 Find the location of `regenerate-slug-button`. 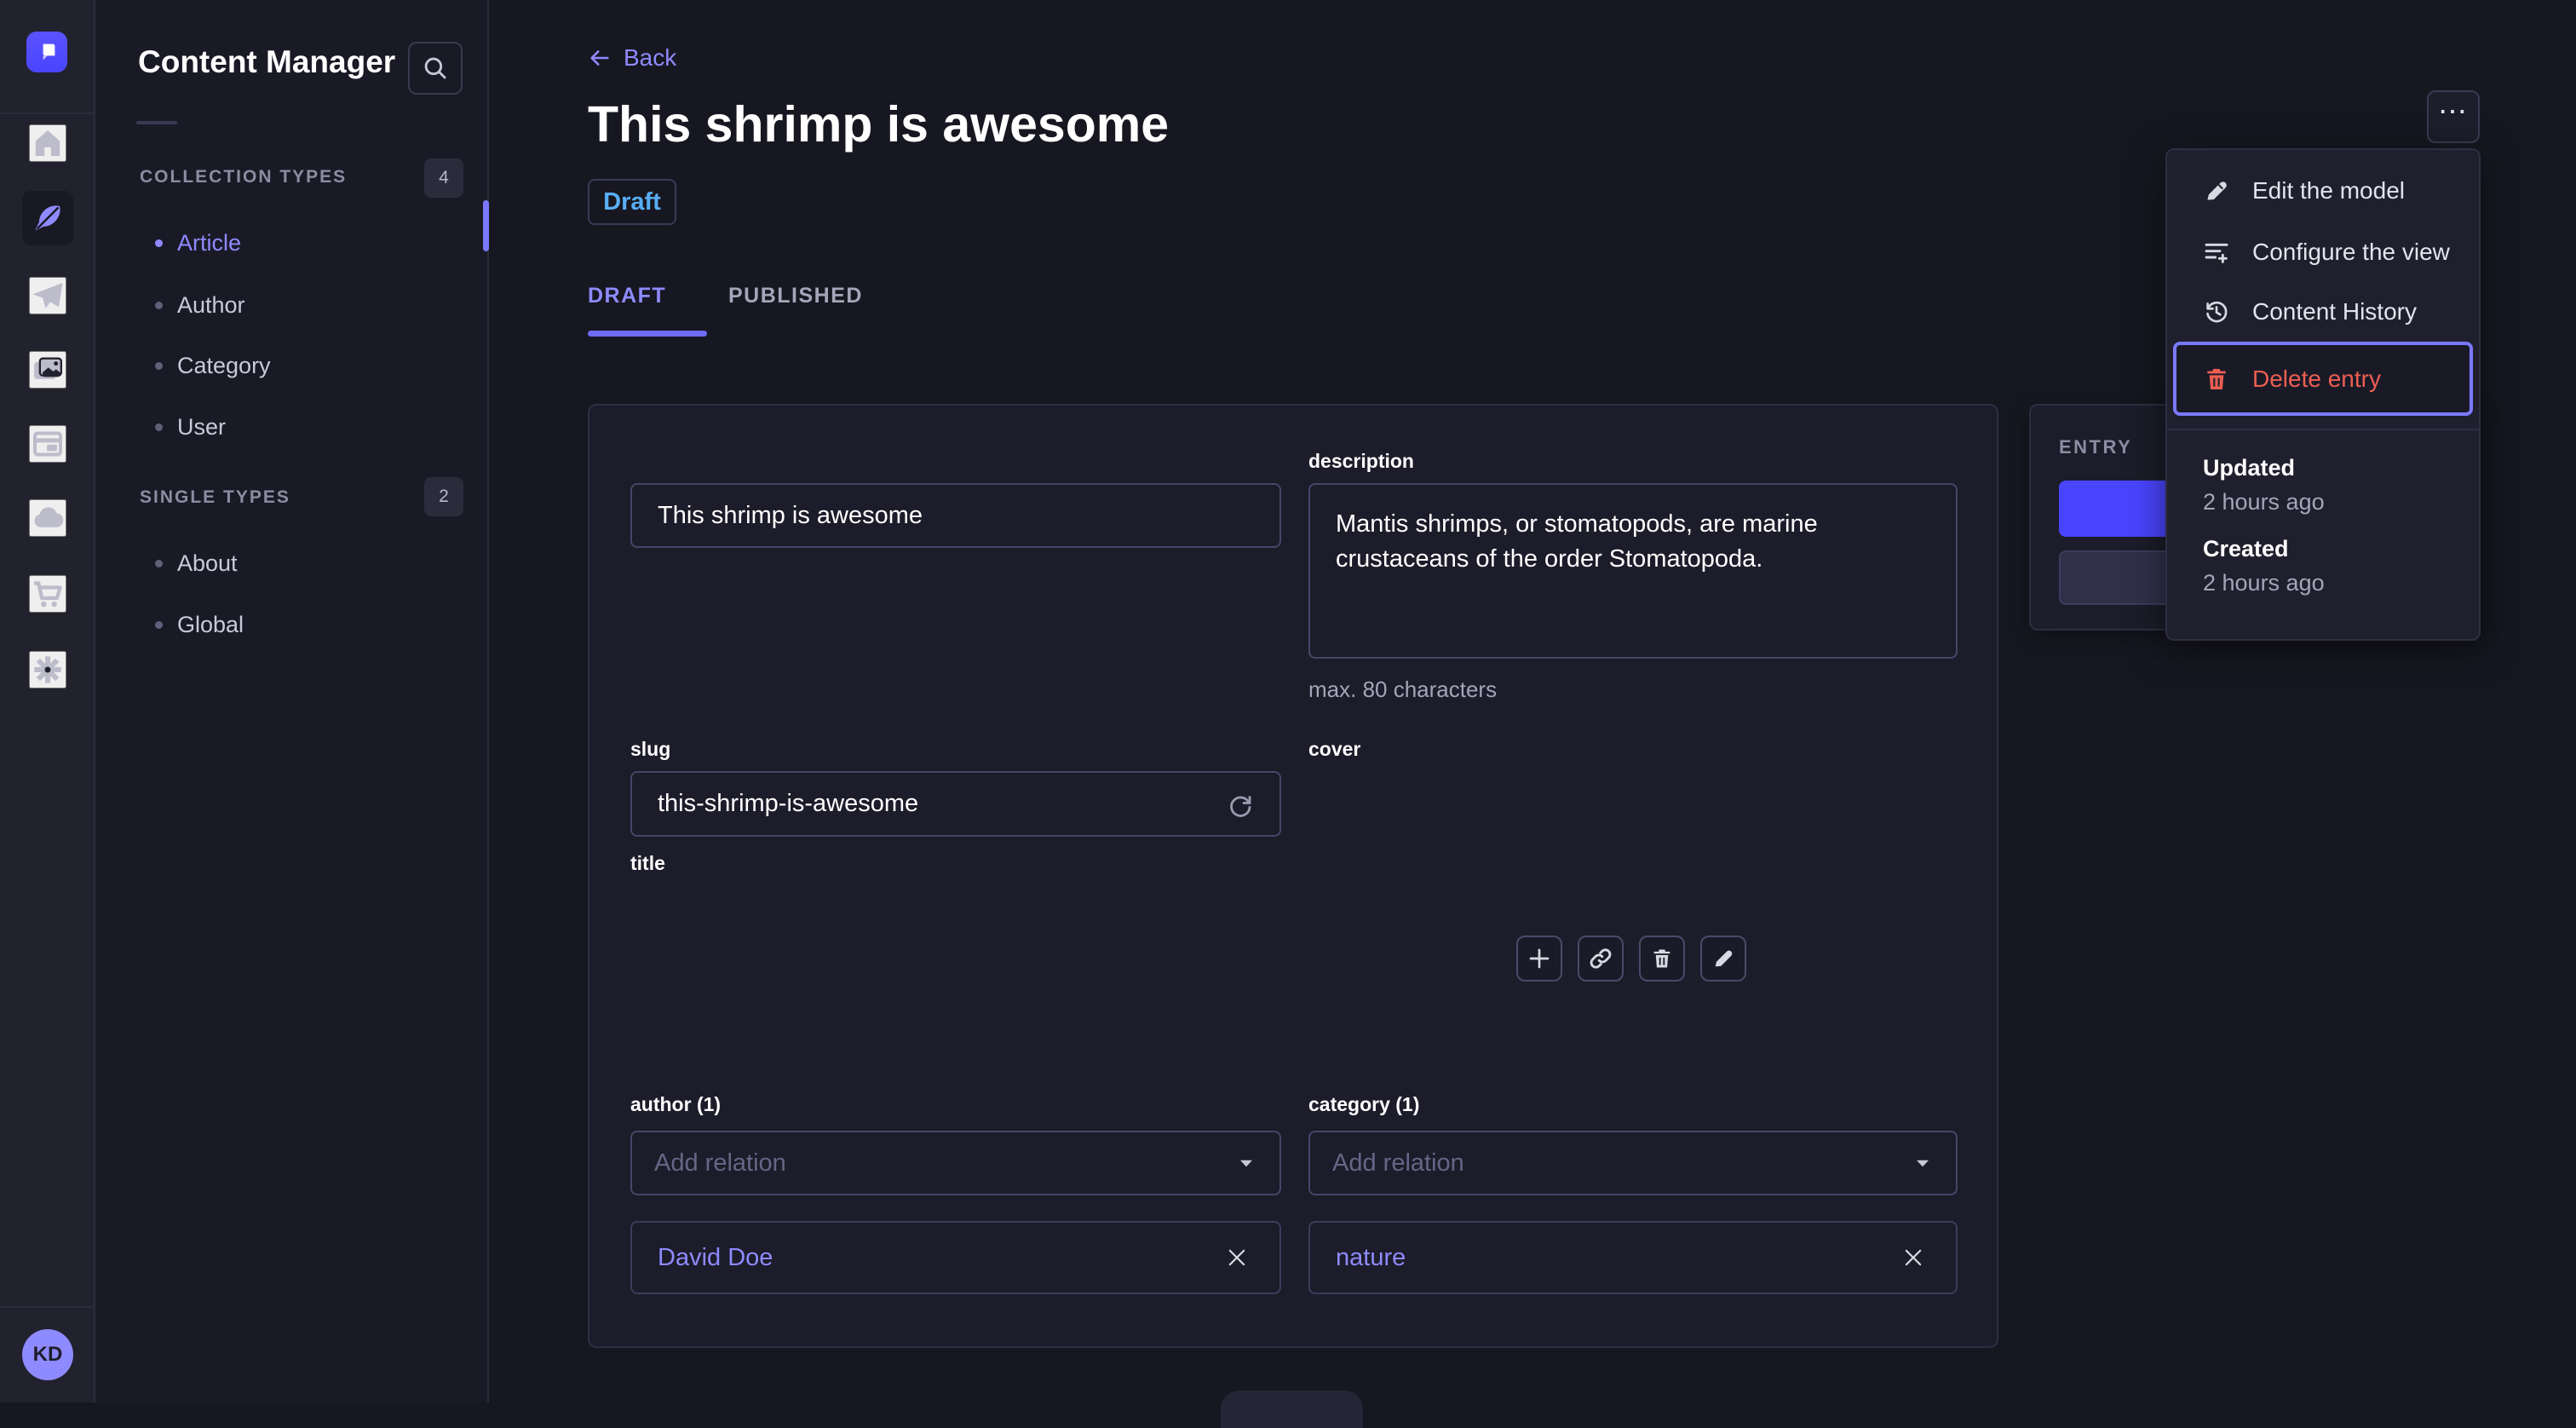

regenerate-slug-button is located at coordinates (1240, 806).